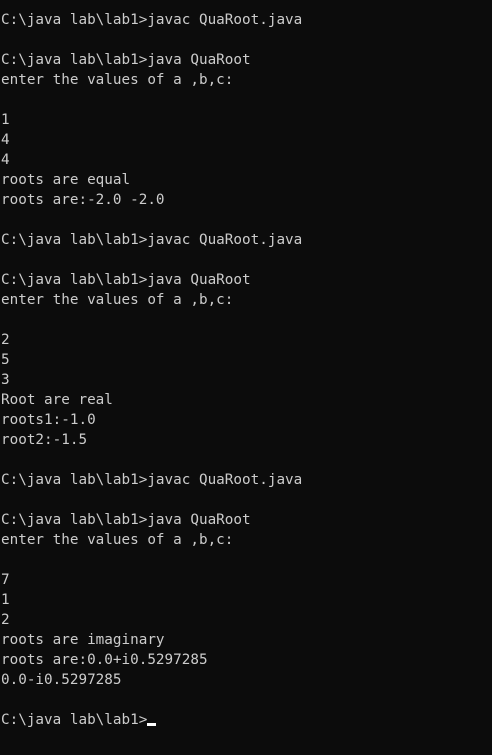 This screenshot has width=492, height=755. Describe the element at coordinates (246, 400) in the screenshot. I see `console-line: Root are real` at that location.